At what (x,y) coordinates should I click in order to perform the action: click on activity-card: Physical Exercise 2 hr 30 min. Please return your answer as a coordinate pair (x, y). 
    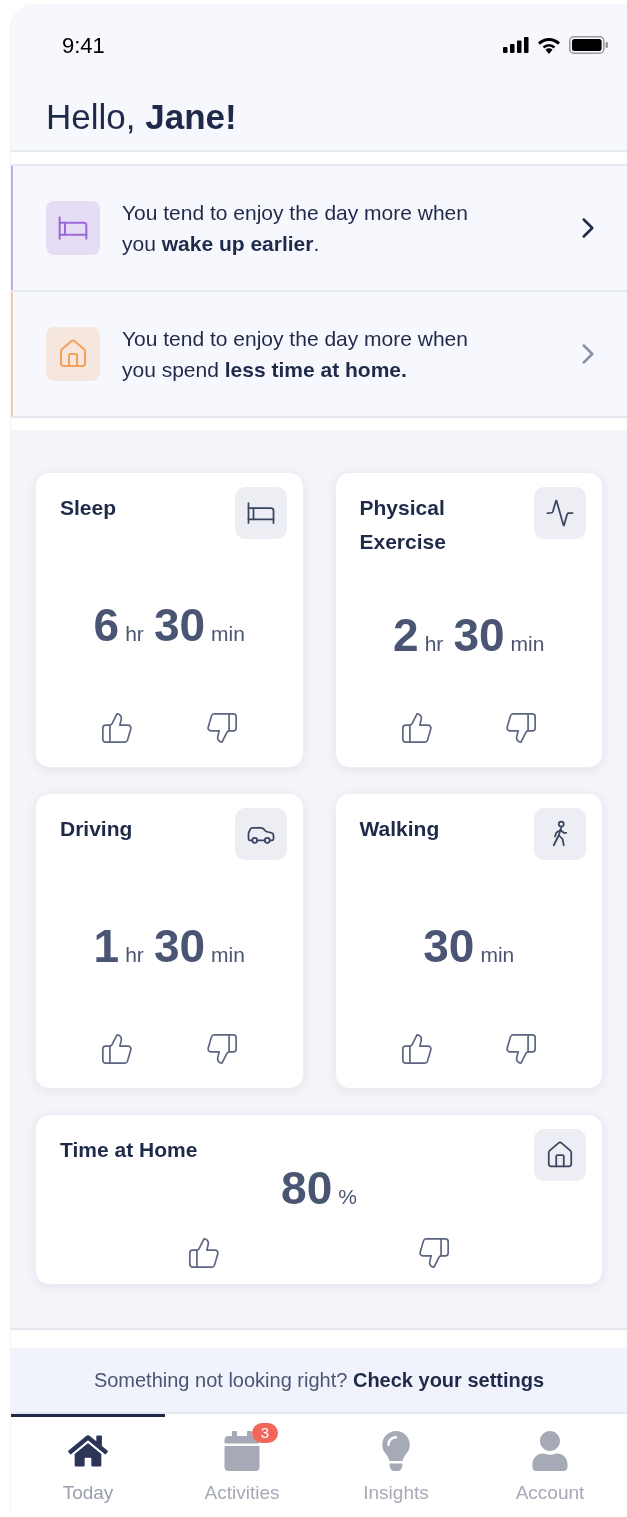
    Looking at the image, I should click on (468, 620).